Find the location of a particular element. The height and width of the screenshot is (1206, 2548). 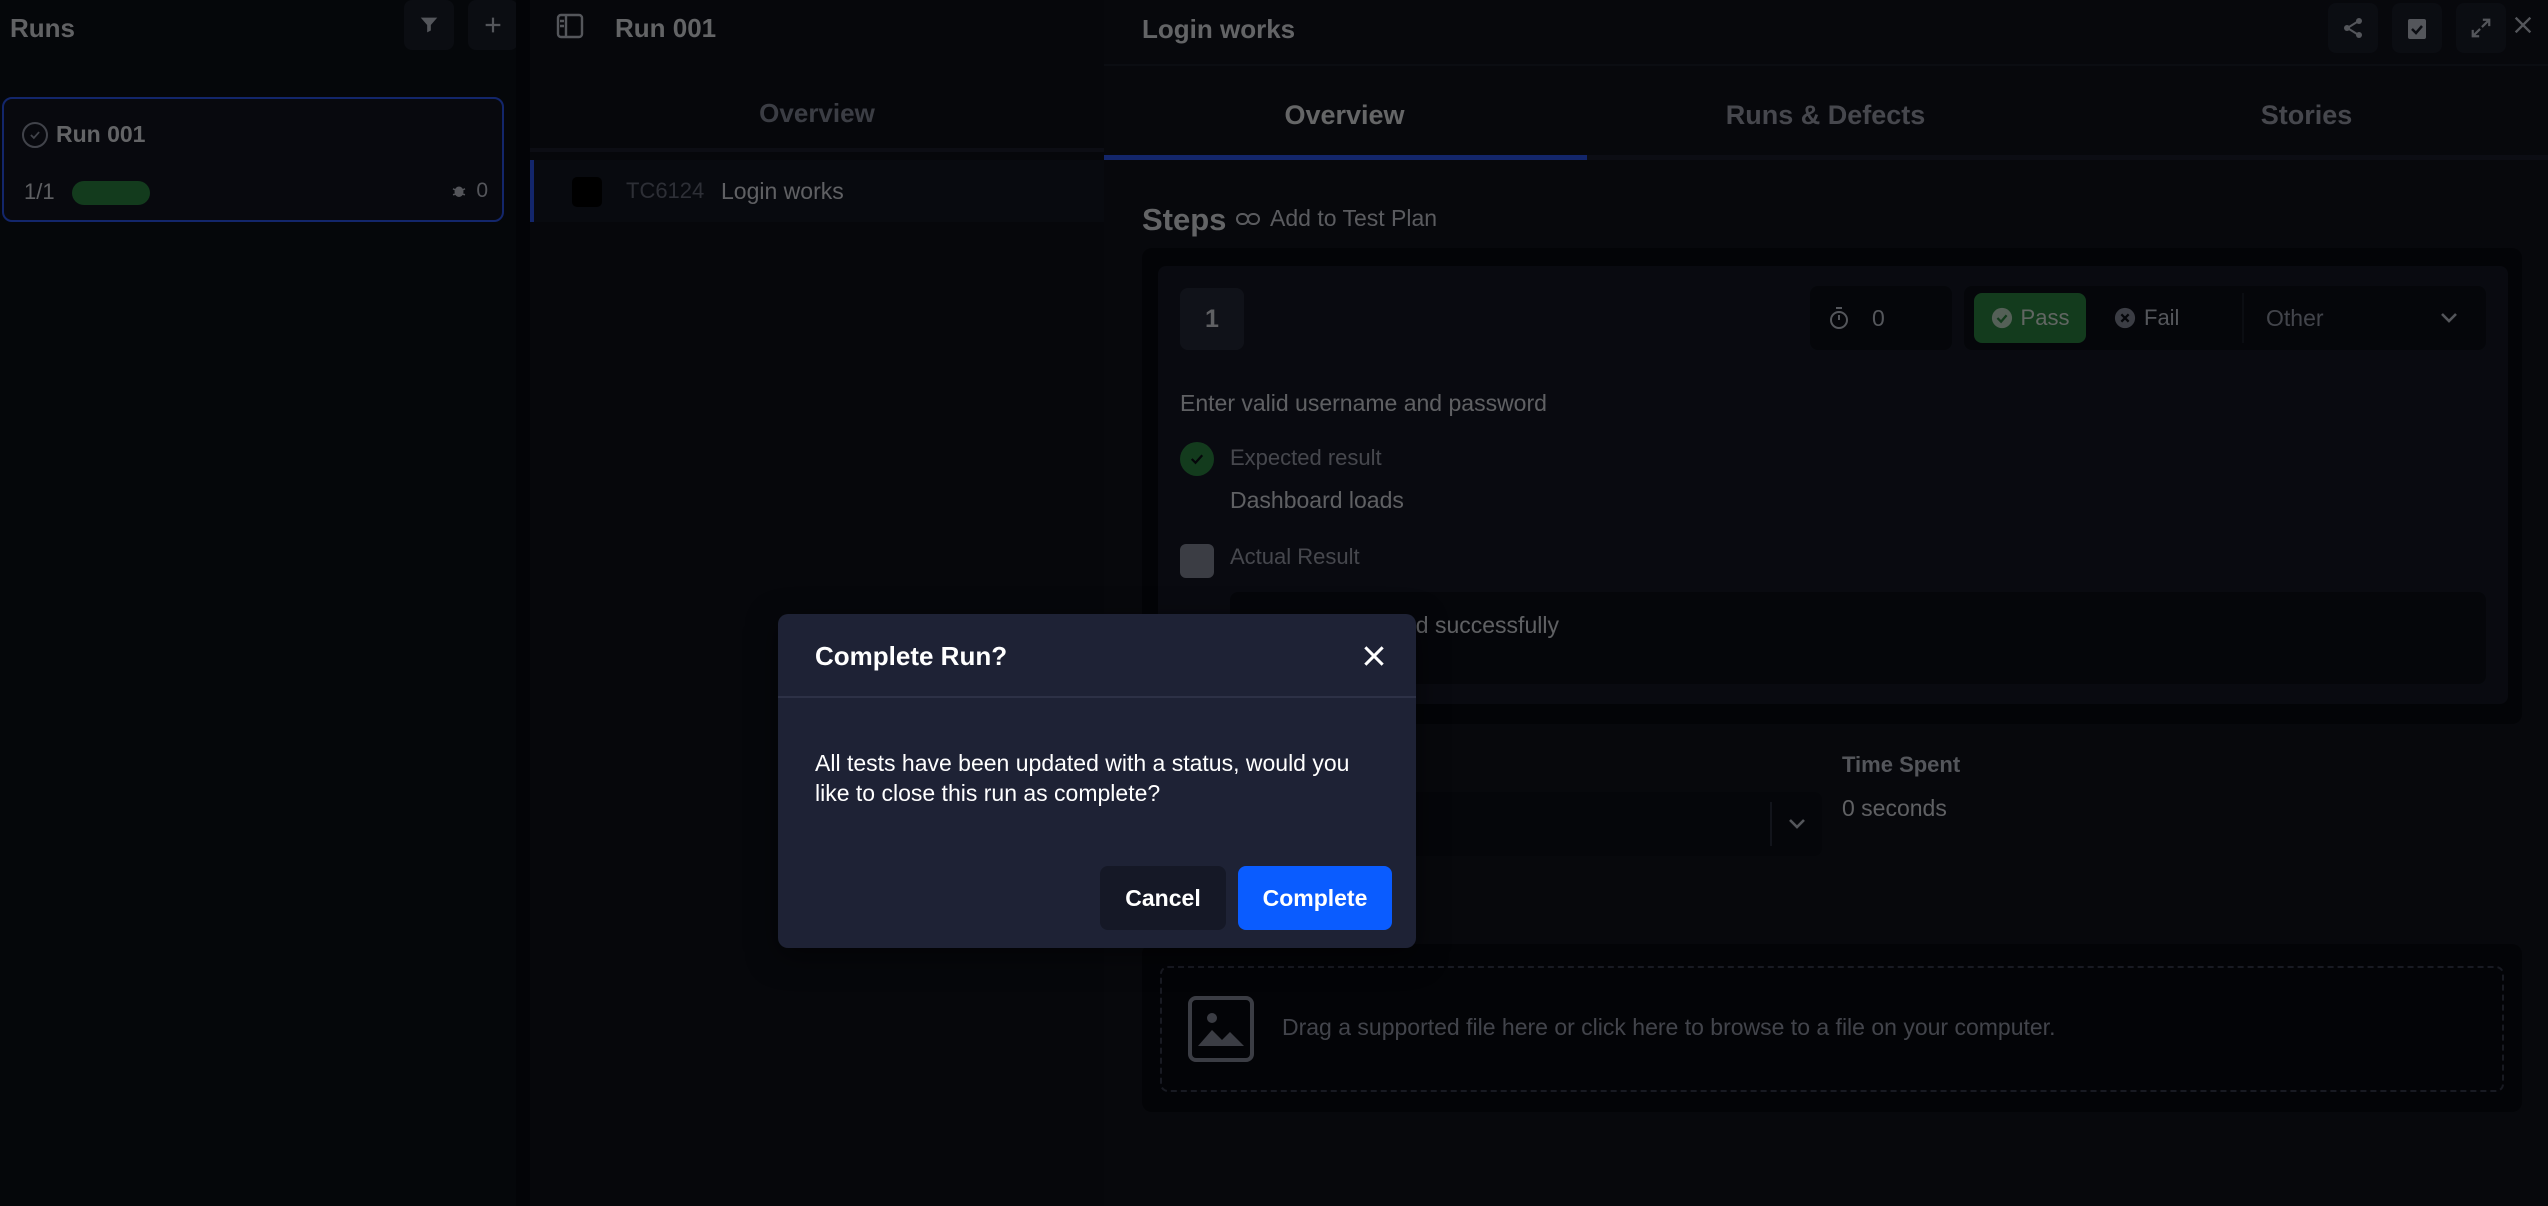

cancel-button: Cancel is located at coordinates (1163, 898).